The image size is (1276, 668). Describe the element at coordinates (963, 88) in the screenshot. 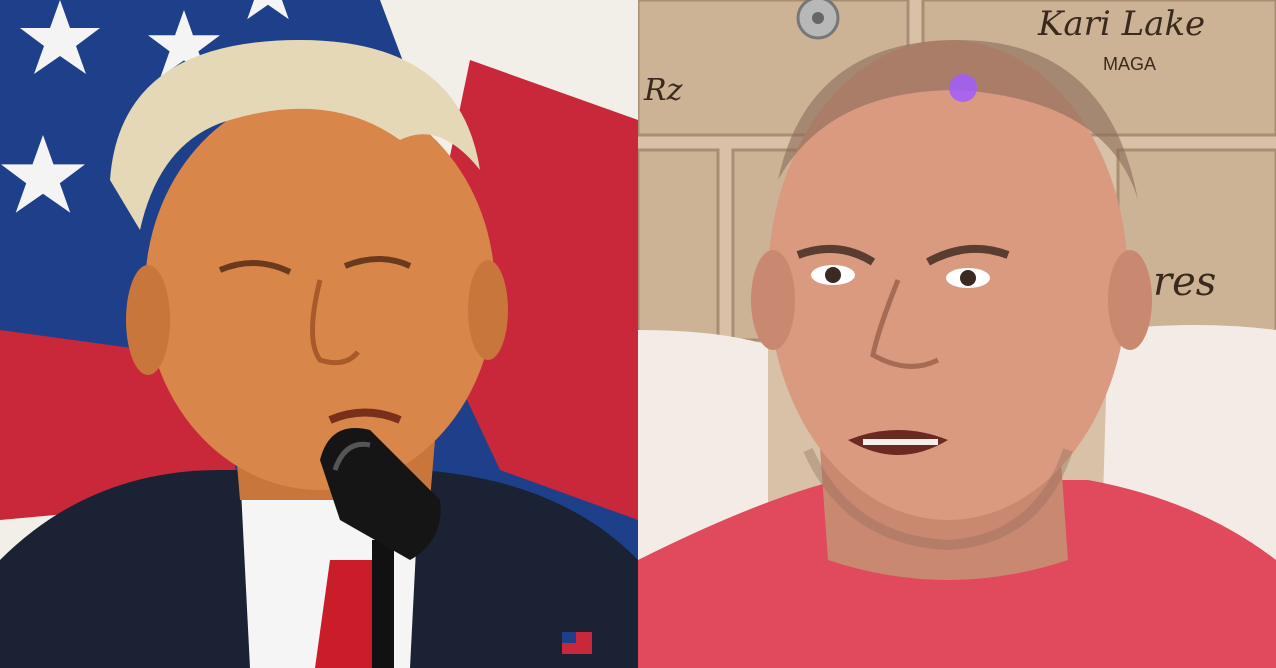

I see `glow-dot` at that location.